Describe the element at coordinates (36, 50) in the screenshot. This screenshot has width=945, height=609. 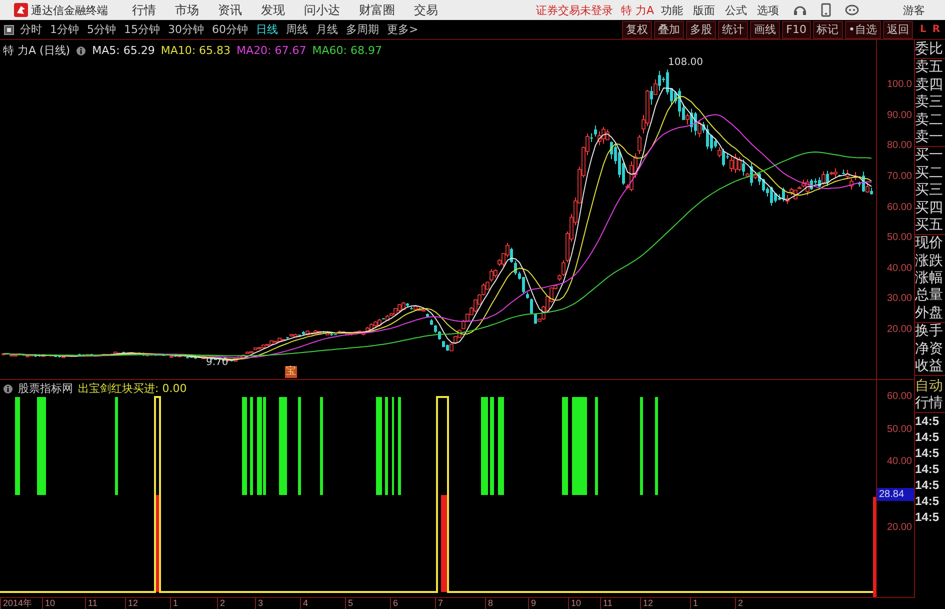
I see `chart-title: 特 力A (日线)` at that location.